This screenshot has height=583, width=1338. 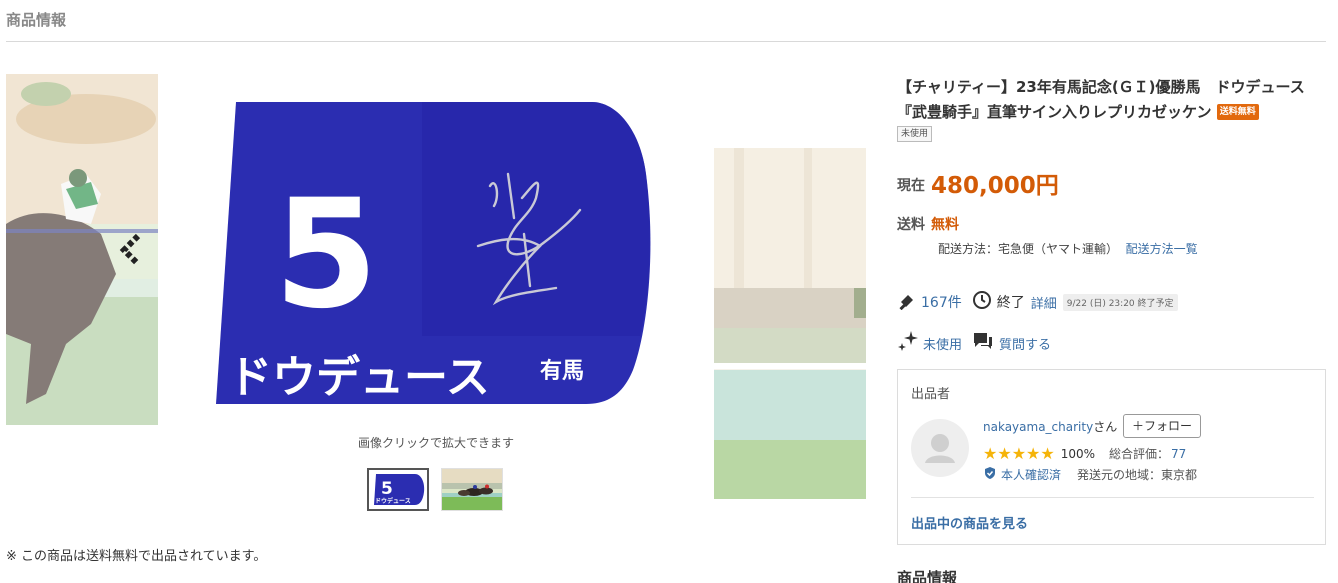 I want to click on condition-row: 未使用 質問する, so click(x=974, y=343).